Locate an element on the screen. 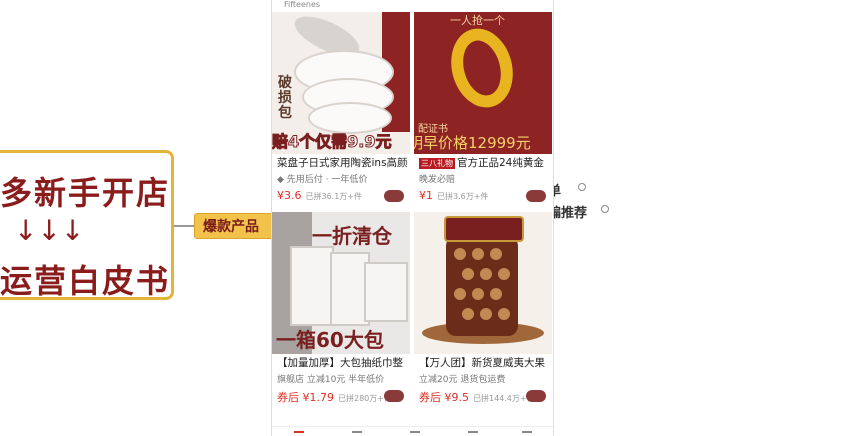 The width and height of the screenshot is (854, 436). product-image is located at coordinates (483, 283).